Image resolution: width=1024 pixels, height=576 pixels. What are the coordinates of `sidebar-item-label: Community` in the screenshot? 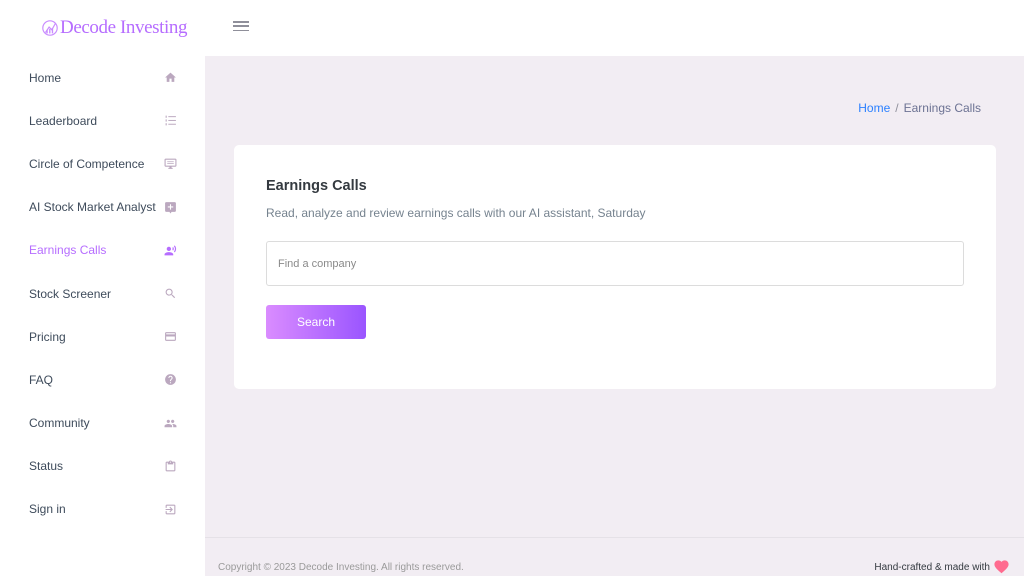 It's located at (59, 423).